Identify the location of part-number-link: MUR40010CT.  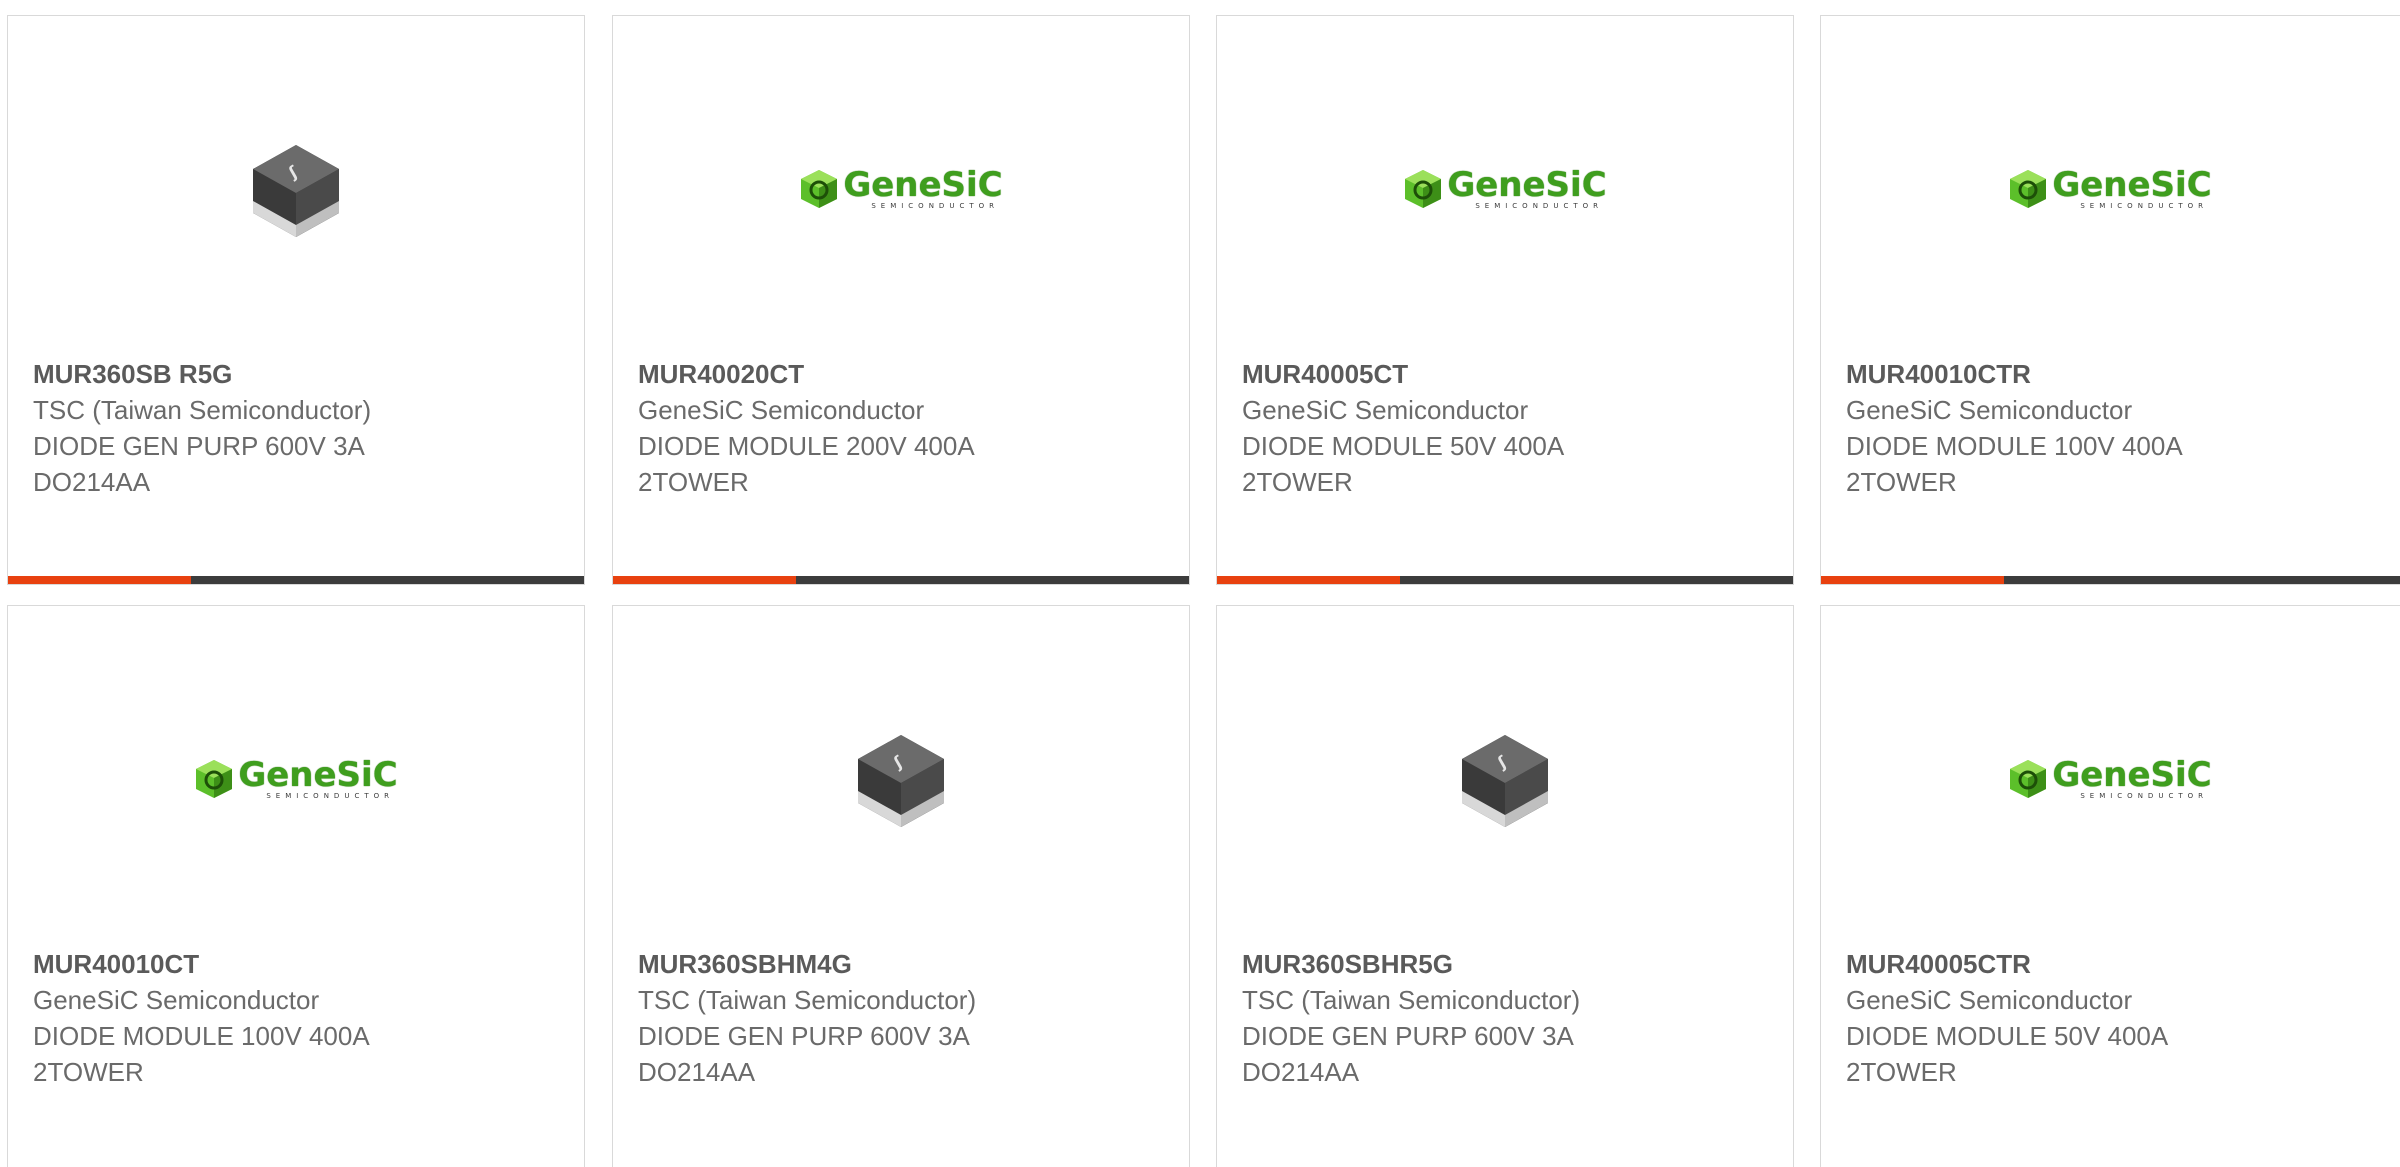
(298, 964).